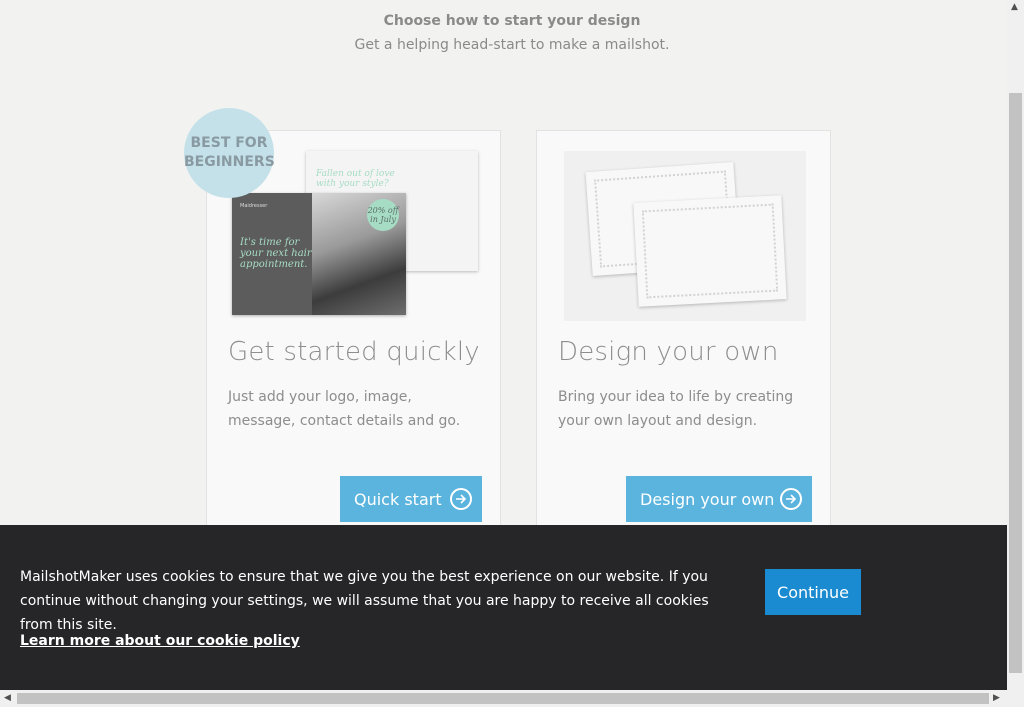 The height and width of the screenshot is (707, 1024). I want to click on vertical-scrollbar: ▲, so click(1015, 345).